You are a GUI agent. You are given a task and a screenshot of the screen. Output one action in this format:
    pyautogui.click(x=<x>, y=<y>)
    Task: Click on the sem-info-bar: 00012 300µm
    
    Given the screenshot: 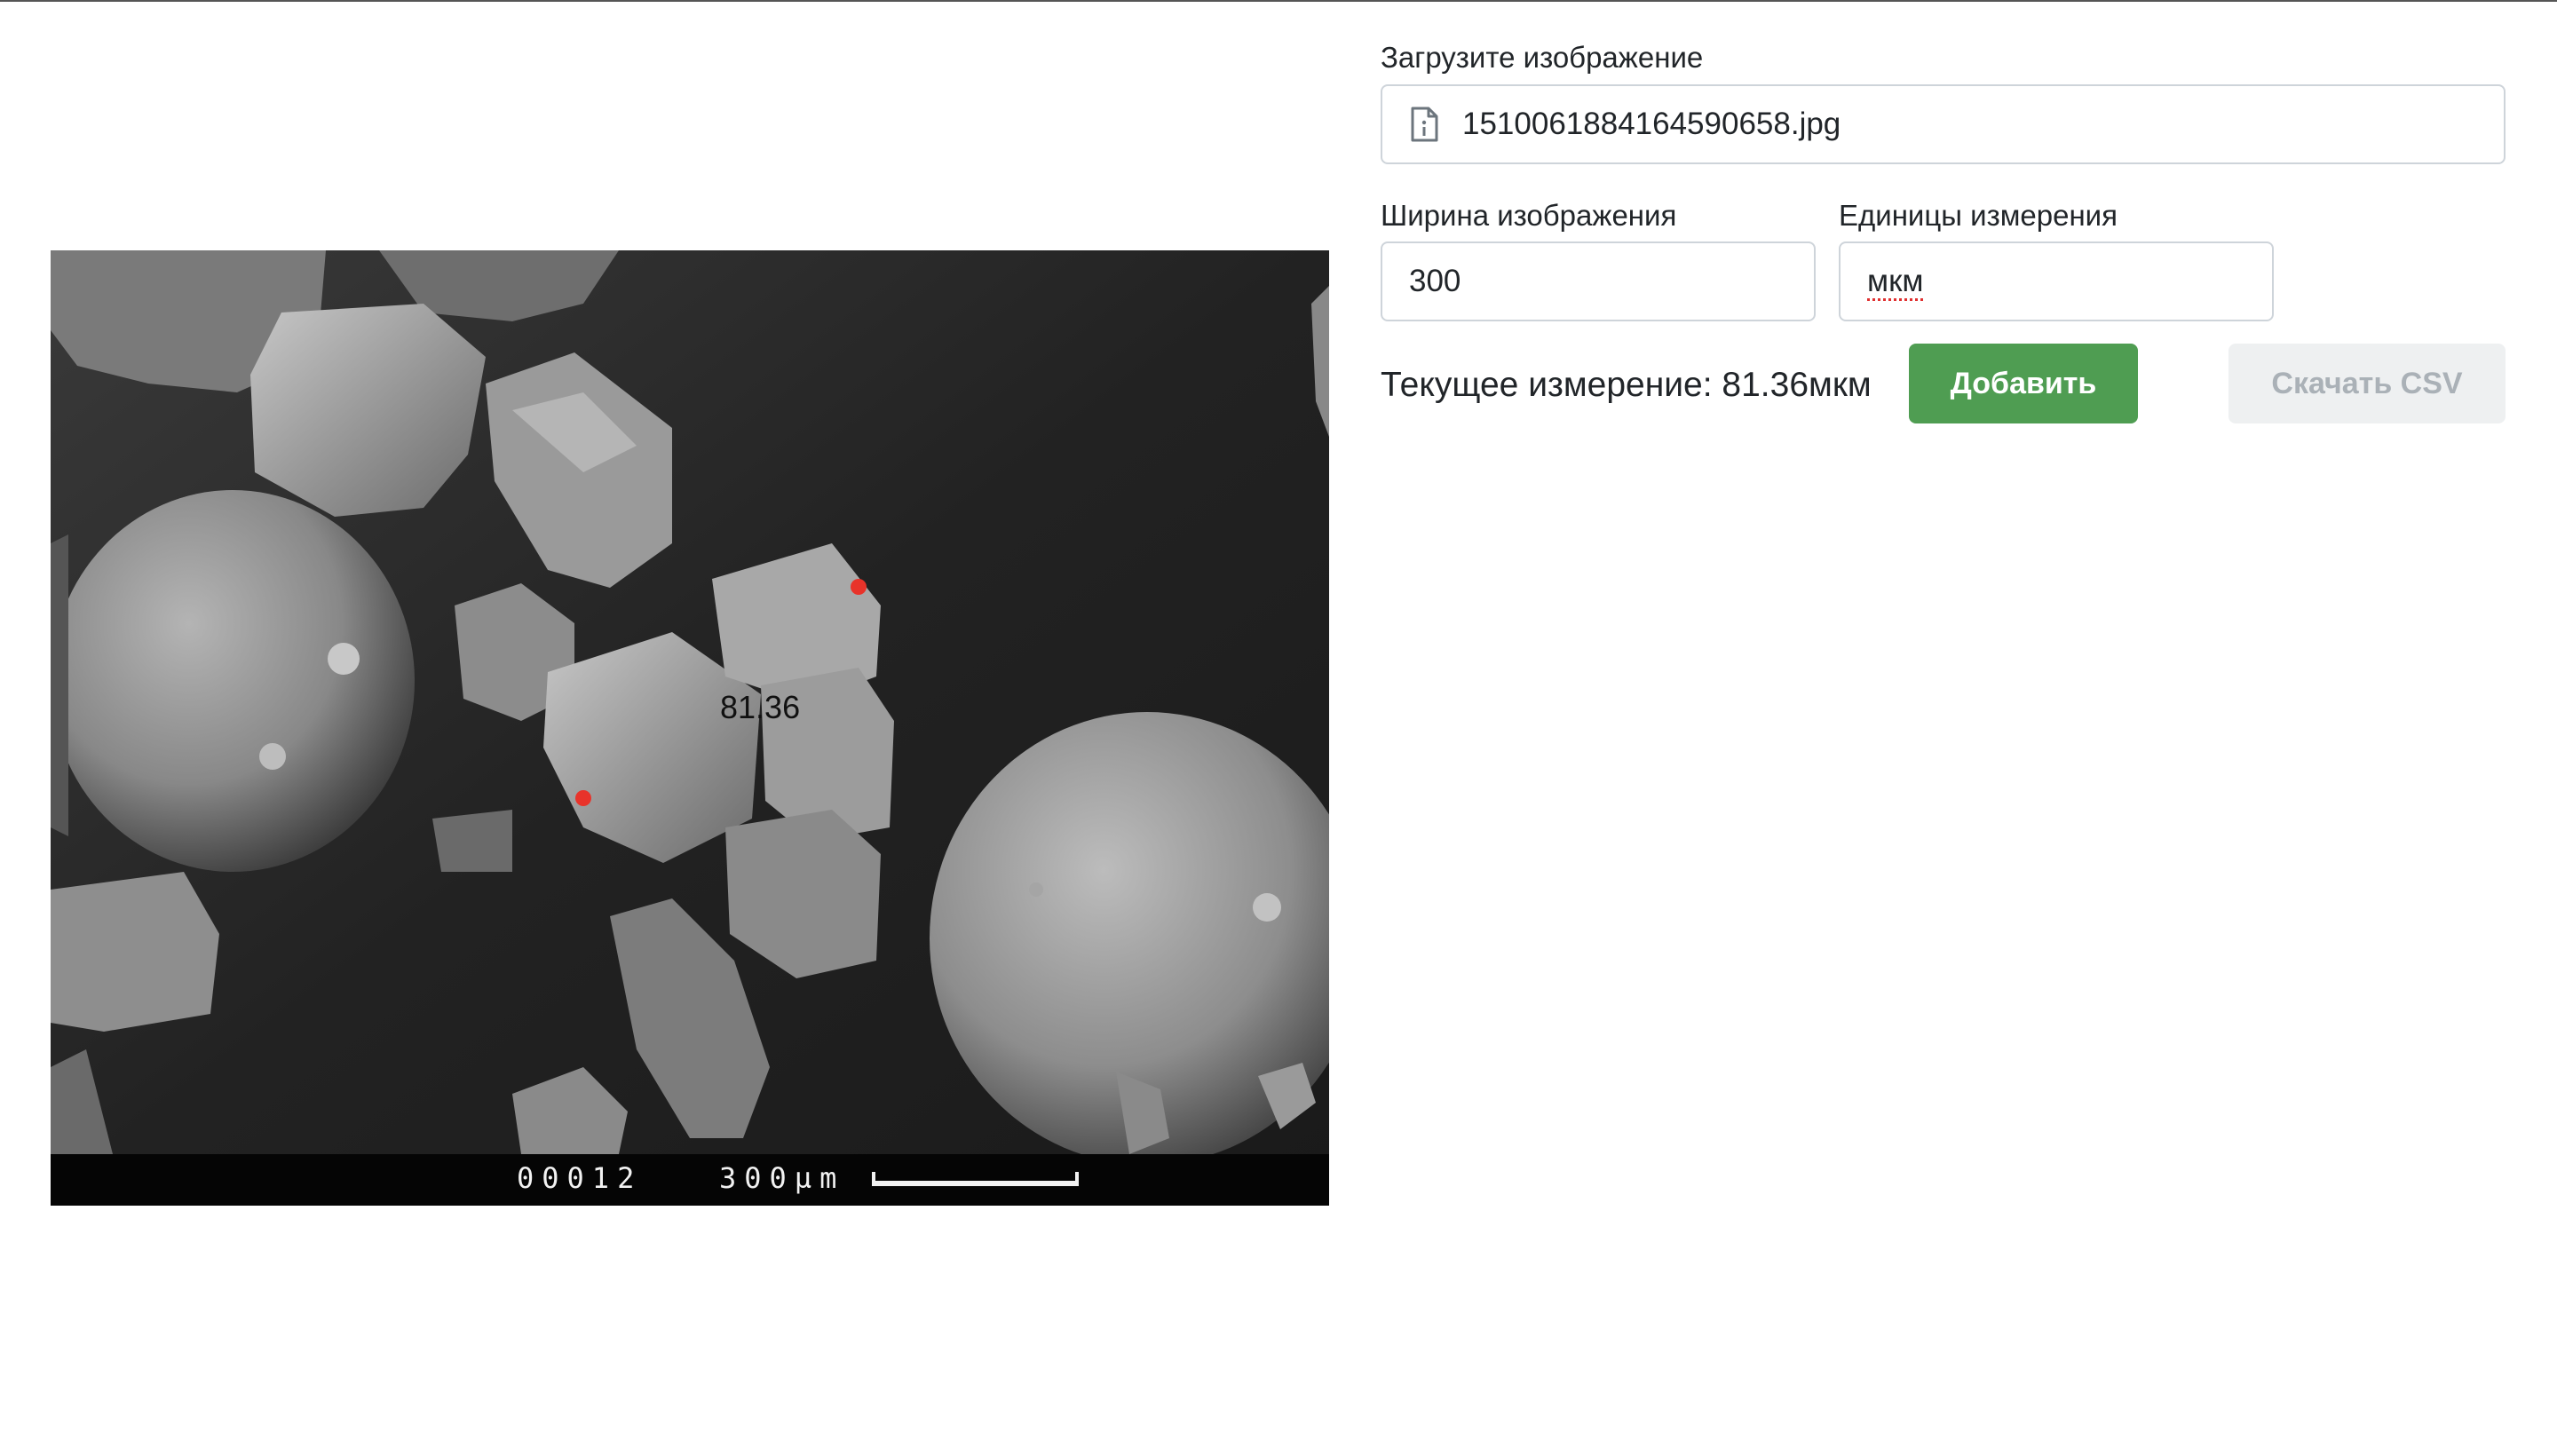 What is the action you would take?
    pyautogui.click(x=690, y=1180)
    